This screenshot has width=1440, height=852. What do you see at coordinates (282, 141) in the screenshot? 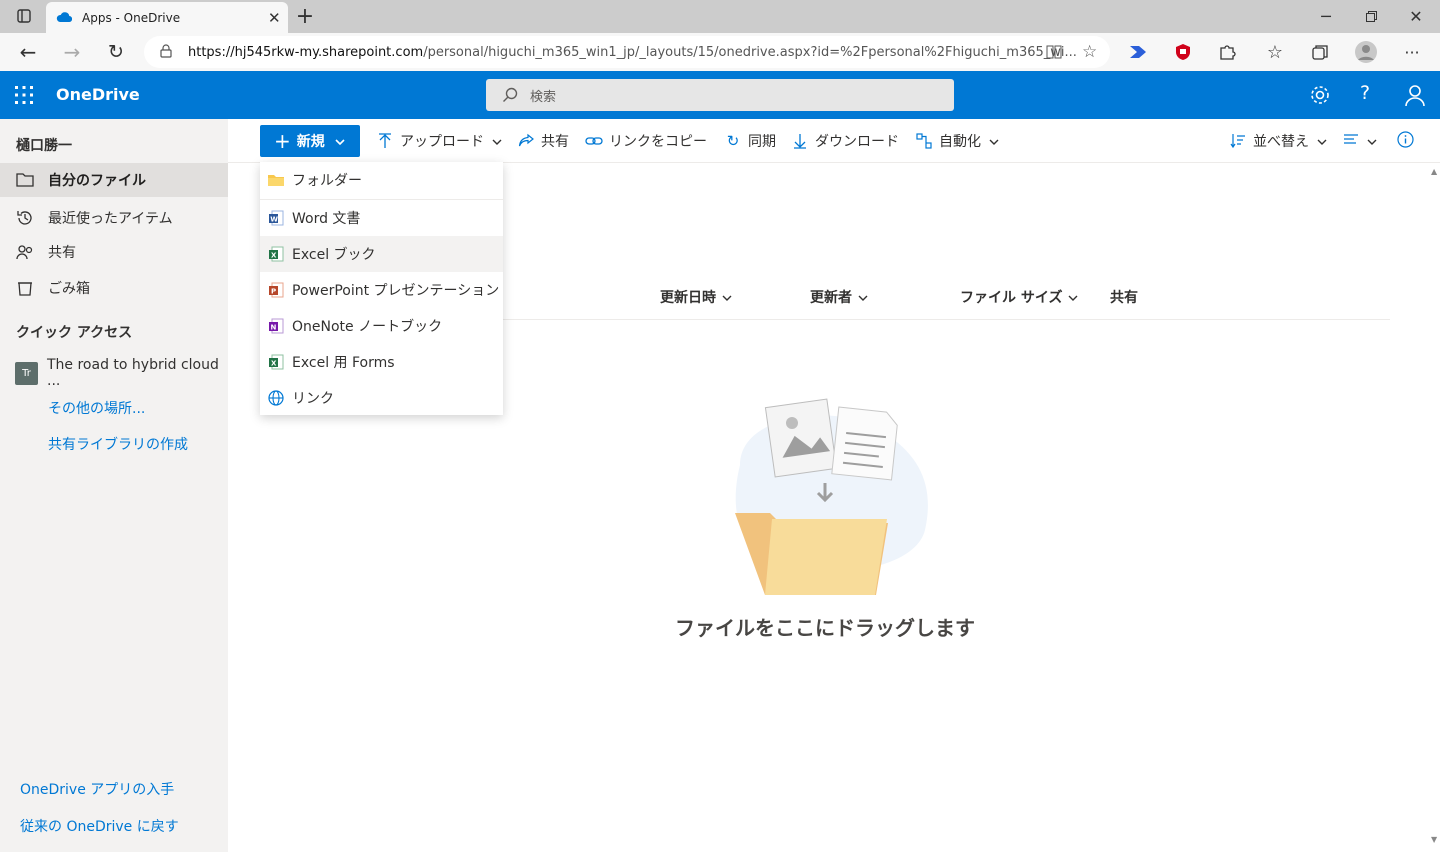
I see `plus-icon: +` at bounding box center [282, 141].